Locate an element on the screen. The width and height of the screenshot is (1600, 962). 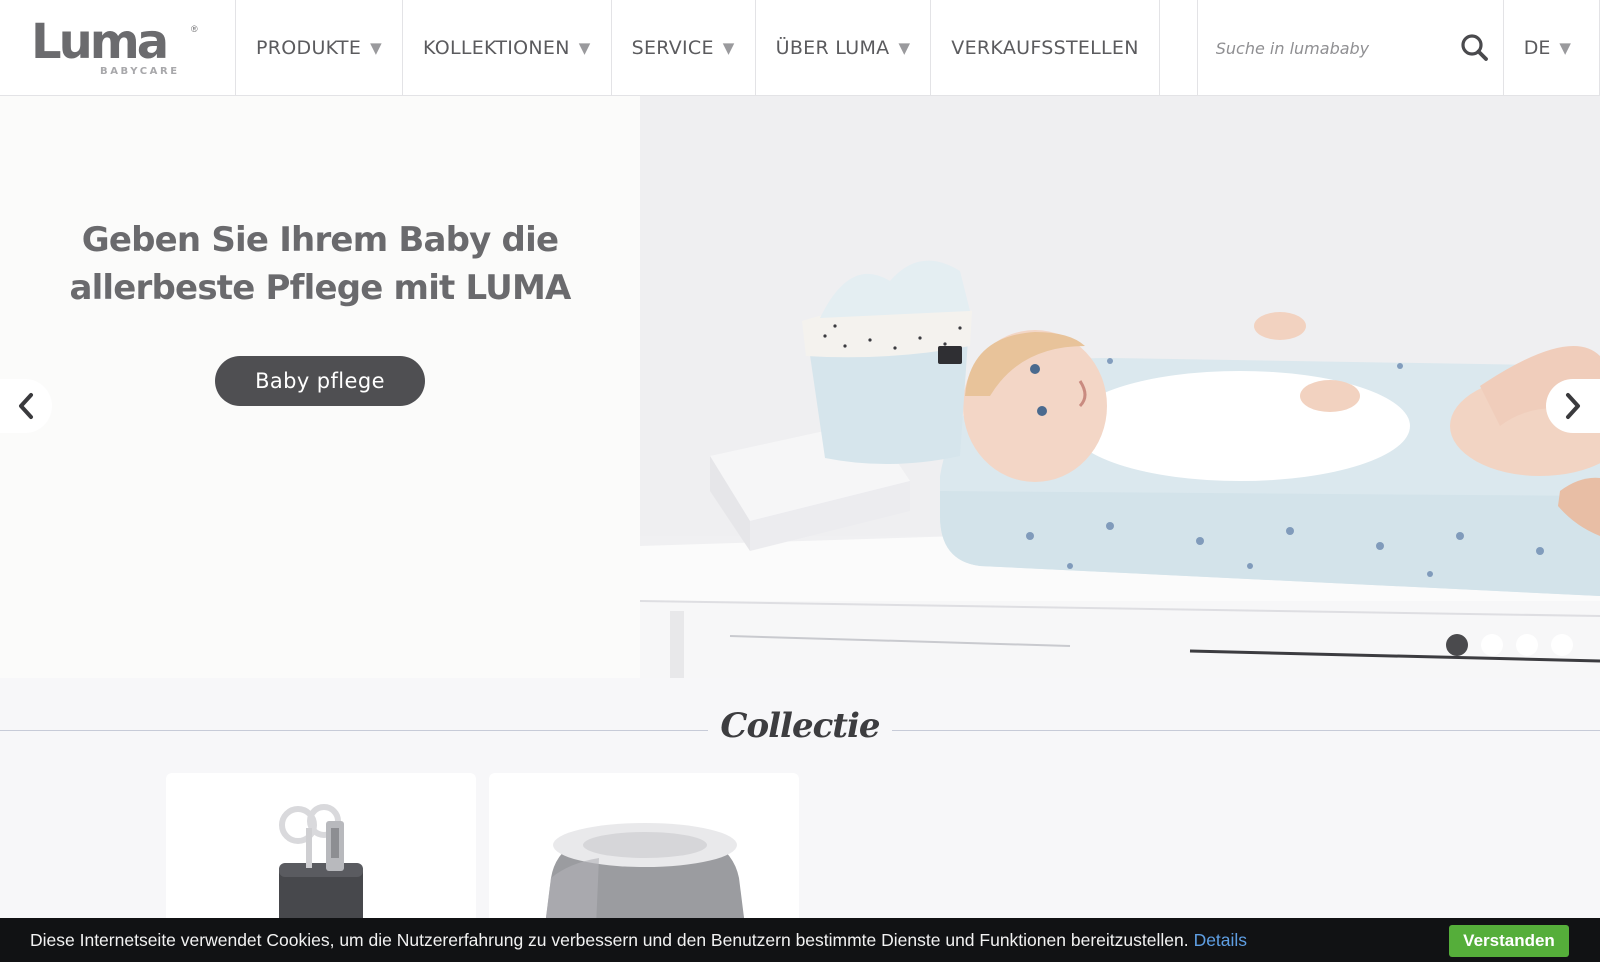
hero-title-line-2: allerbeste Pflege mit LUMA is located at coordinates (320, 288).